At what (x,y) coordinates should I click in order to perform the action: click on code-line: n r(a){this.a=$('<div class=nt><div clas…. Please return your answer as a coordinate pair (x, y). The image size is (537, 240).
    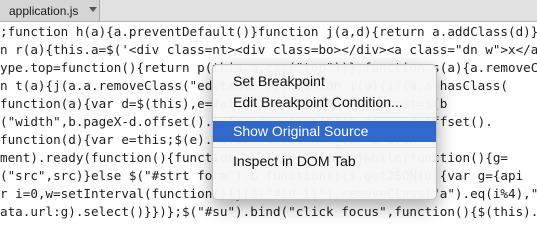
    Looking at the image, I should click on (268, 49).